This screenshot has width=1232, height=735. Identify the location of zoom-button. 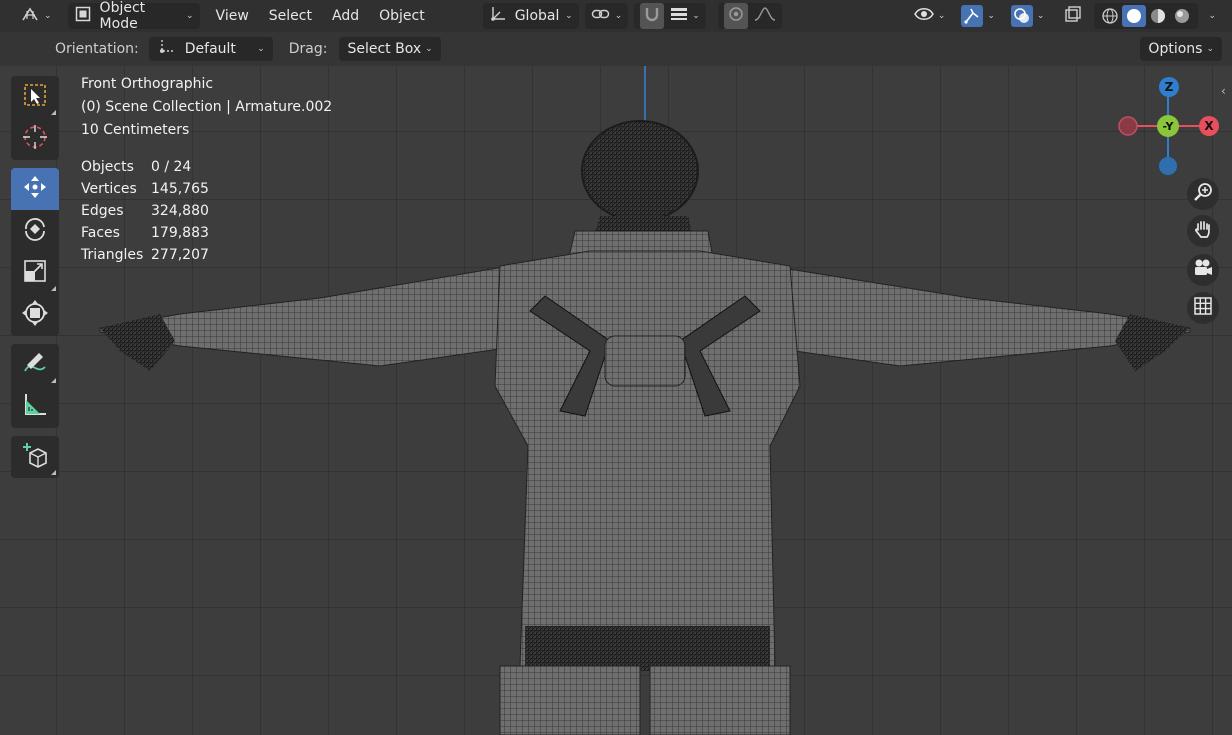
(1203, 194).